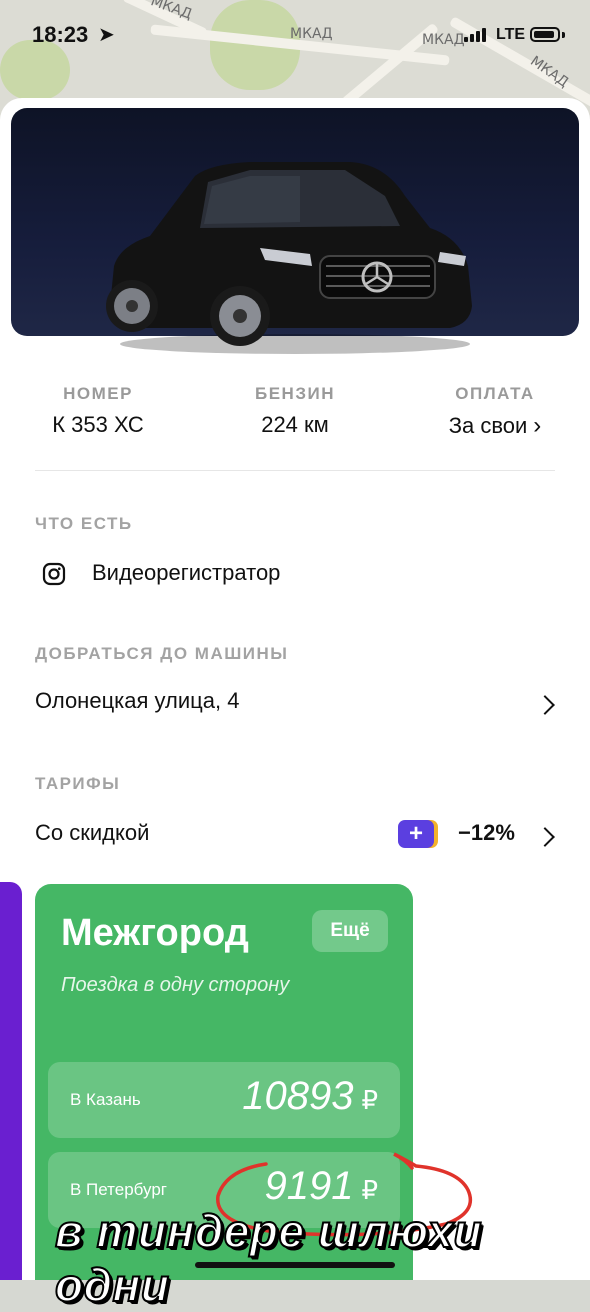  I want to click on more-button: Ещё, so click(350, 931).